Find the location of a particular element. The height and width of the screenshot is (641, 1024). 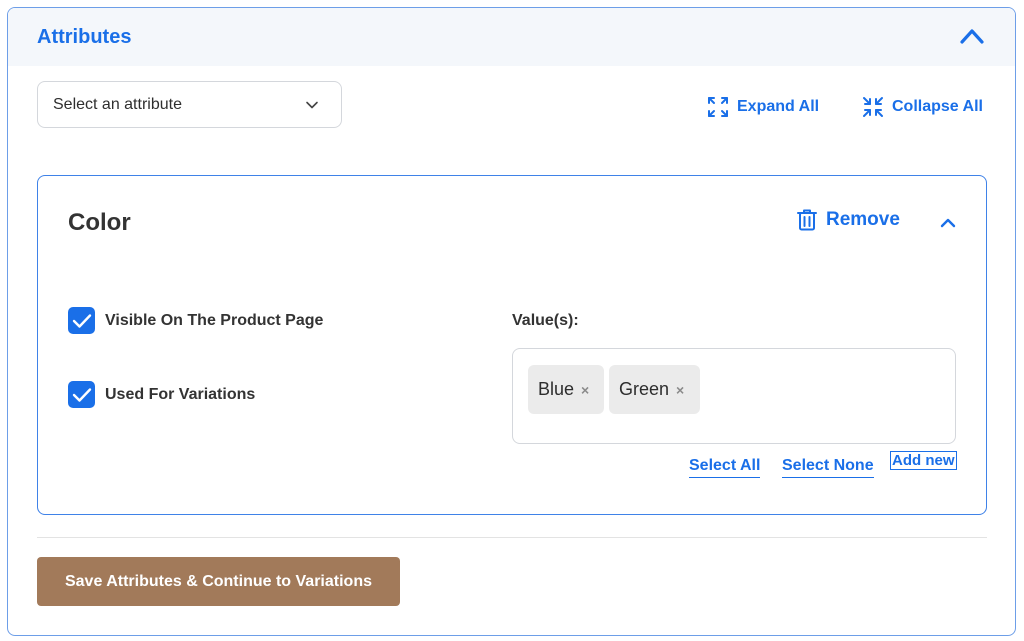

value-tag: Green × is located at coordinates (654, 389).